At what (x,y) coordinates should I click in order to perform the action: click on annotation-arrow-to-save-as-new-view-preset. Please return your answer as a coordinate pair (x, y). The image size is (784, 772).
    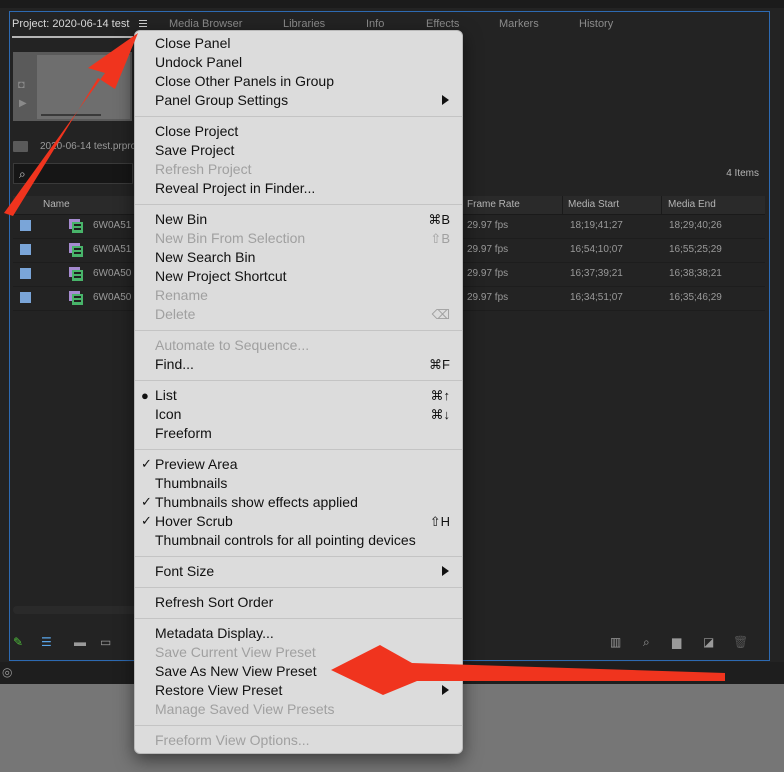
    Looking at the image, I should click on (528, 670).